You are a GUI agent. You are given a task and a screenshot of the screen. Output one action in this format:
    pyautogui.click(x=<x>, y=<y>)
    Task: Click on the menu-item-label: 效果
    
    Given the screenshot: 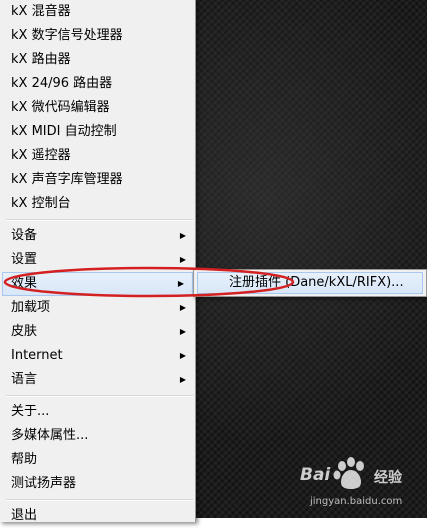 What is the action you would take?
    pyautogui.click(x=24, y=283)
    